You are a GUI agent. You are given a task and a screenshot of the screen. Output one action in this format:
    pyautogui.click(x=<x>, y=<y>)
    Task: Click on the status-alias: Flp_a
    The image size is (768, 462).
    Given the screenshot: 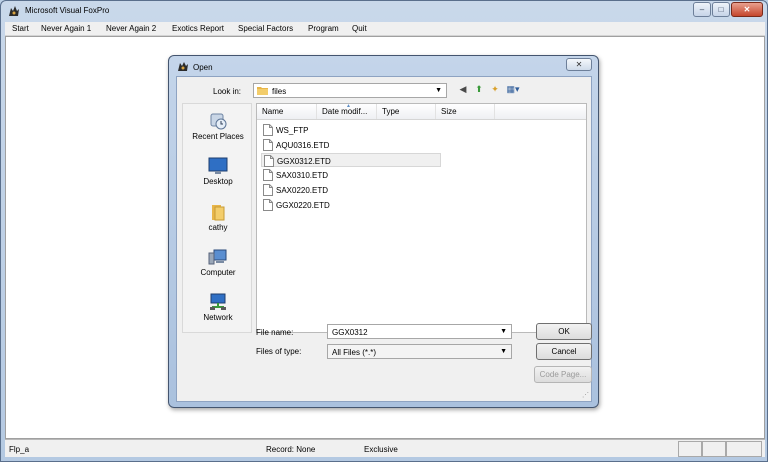 What is the action you would take?
    pyautogui.click(x=19, y=449)
    